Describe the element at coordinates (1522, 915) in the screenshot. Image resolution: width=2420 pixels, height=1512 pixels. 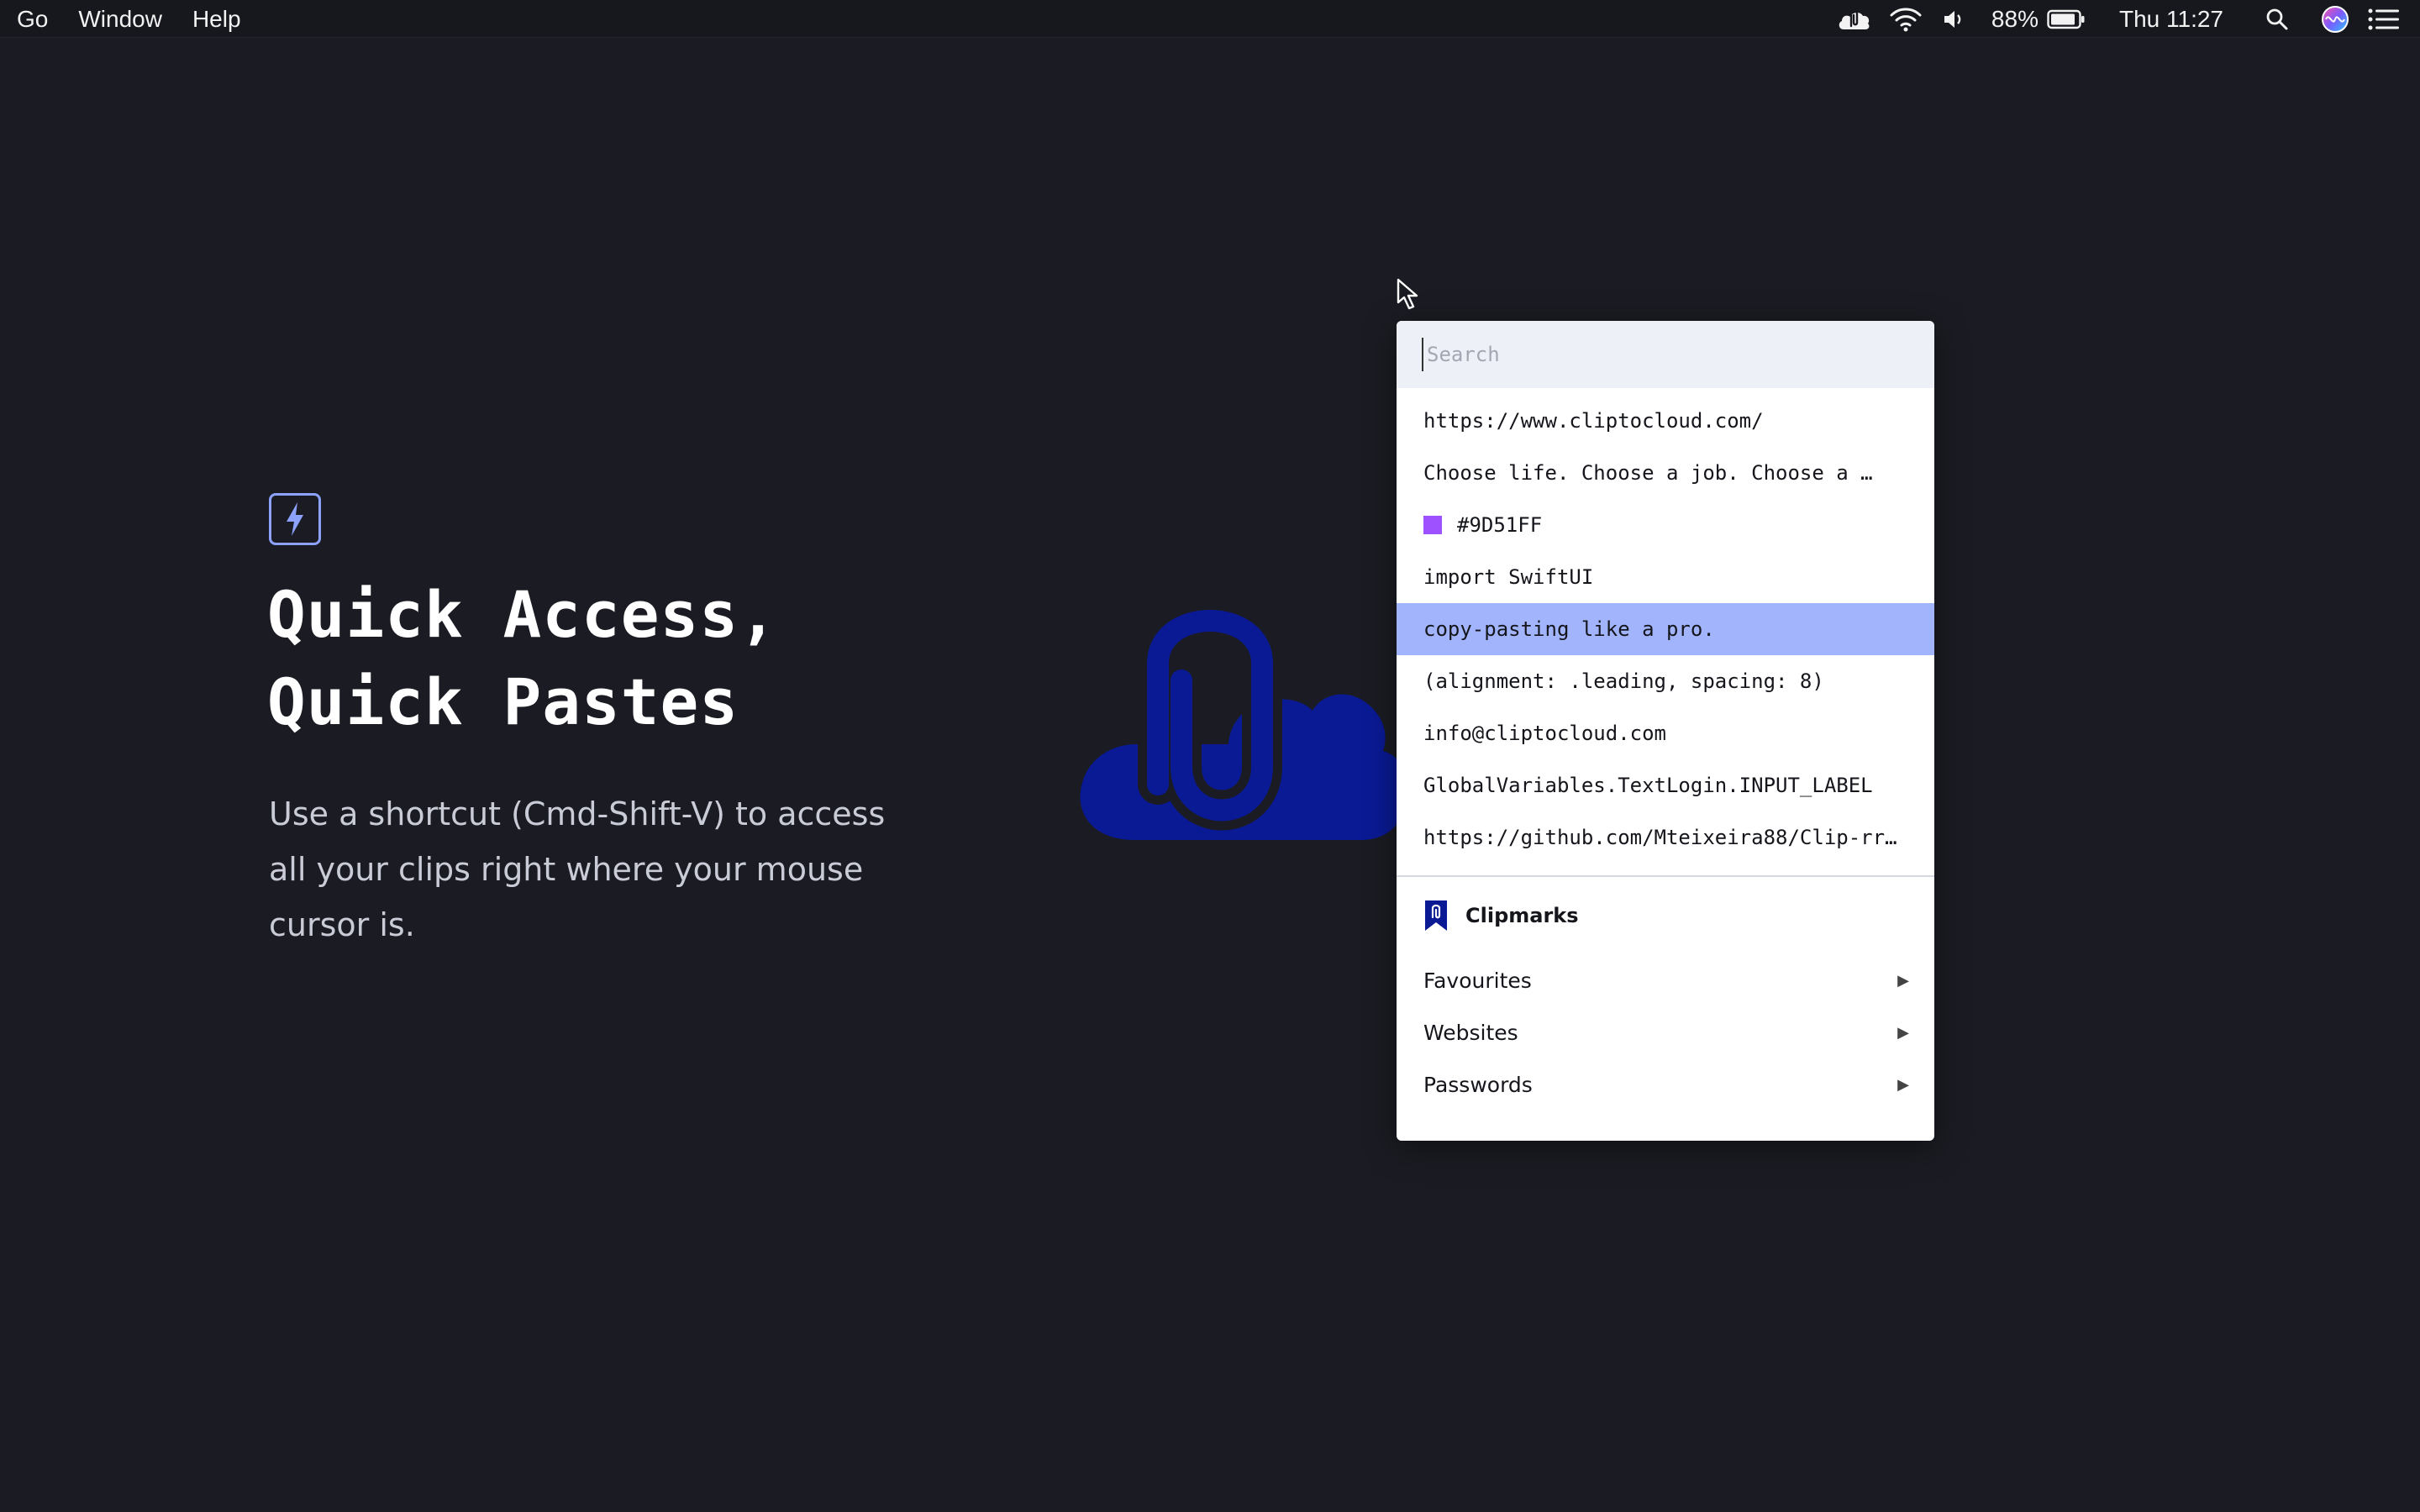
I see `clipmarks-title: Clipmarks` at that location.